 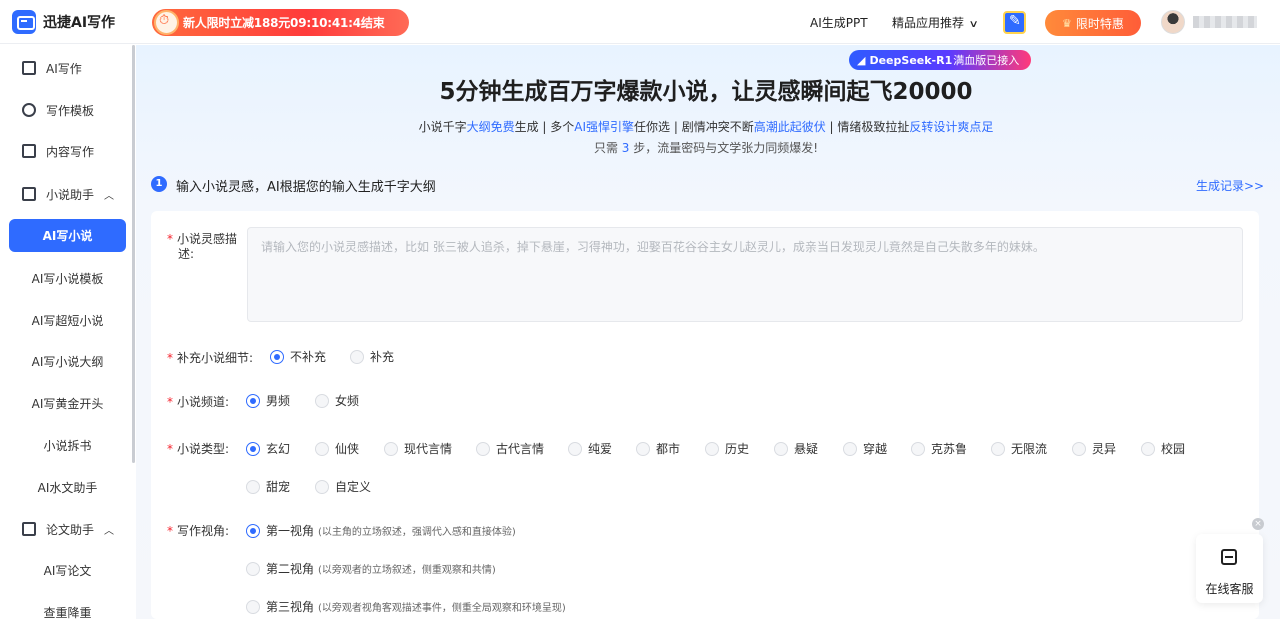 I want to click on radio-label: 穿越, so click(x=875, y=449).